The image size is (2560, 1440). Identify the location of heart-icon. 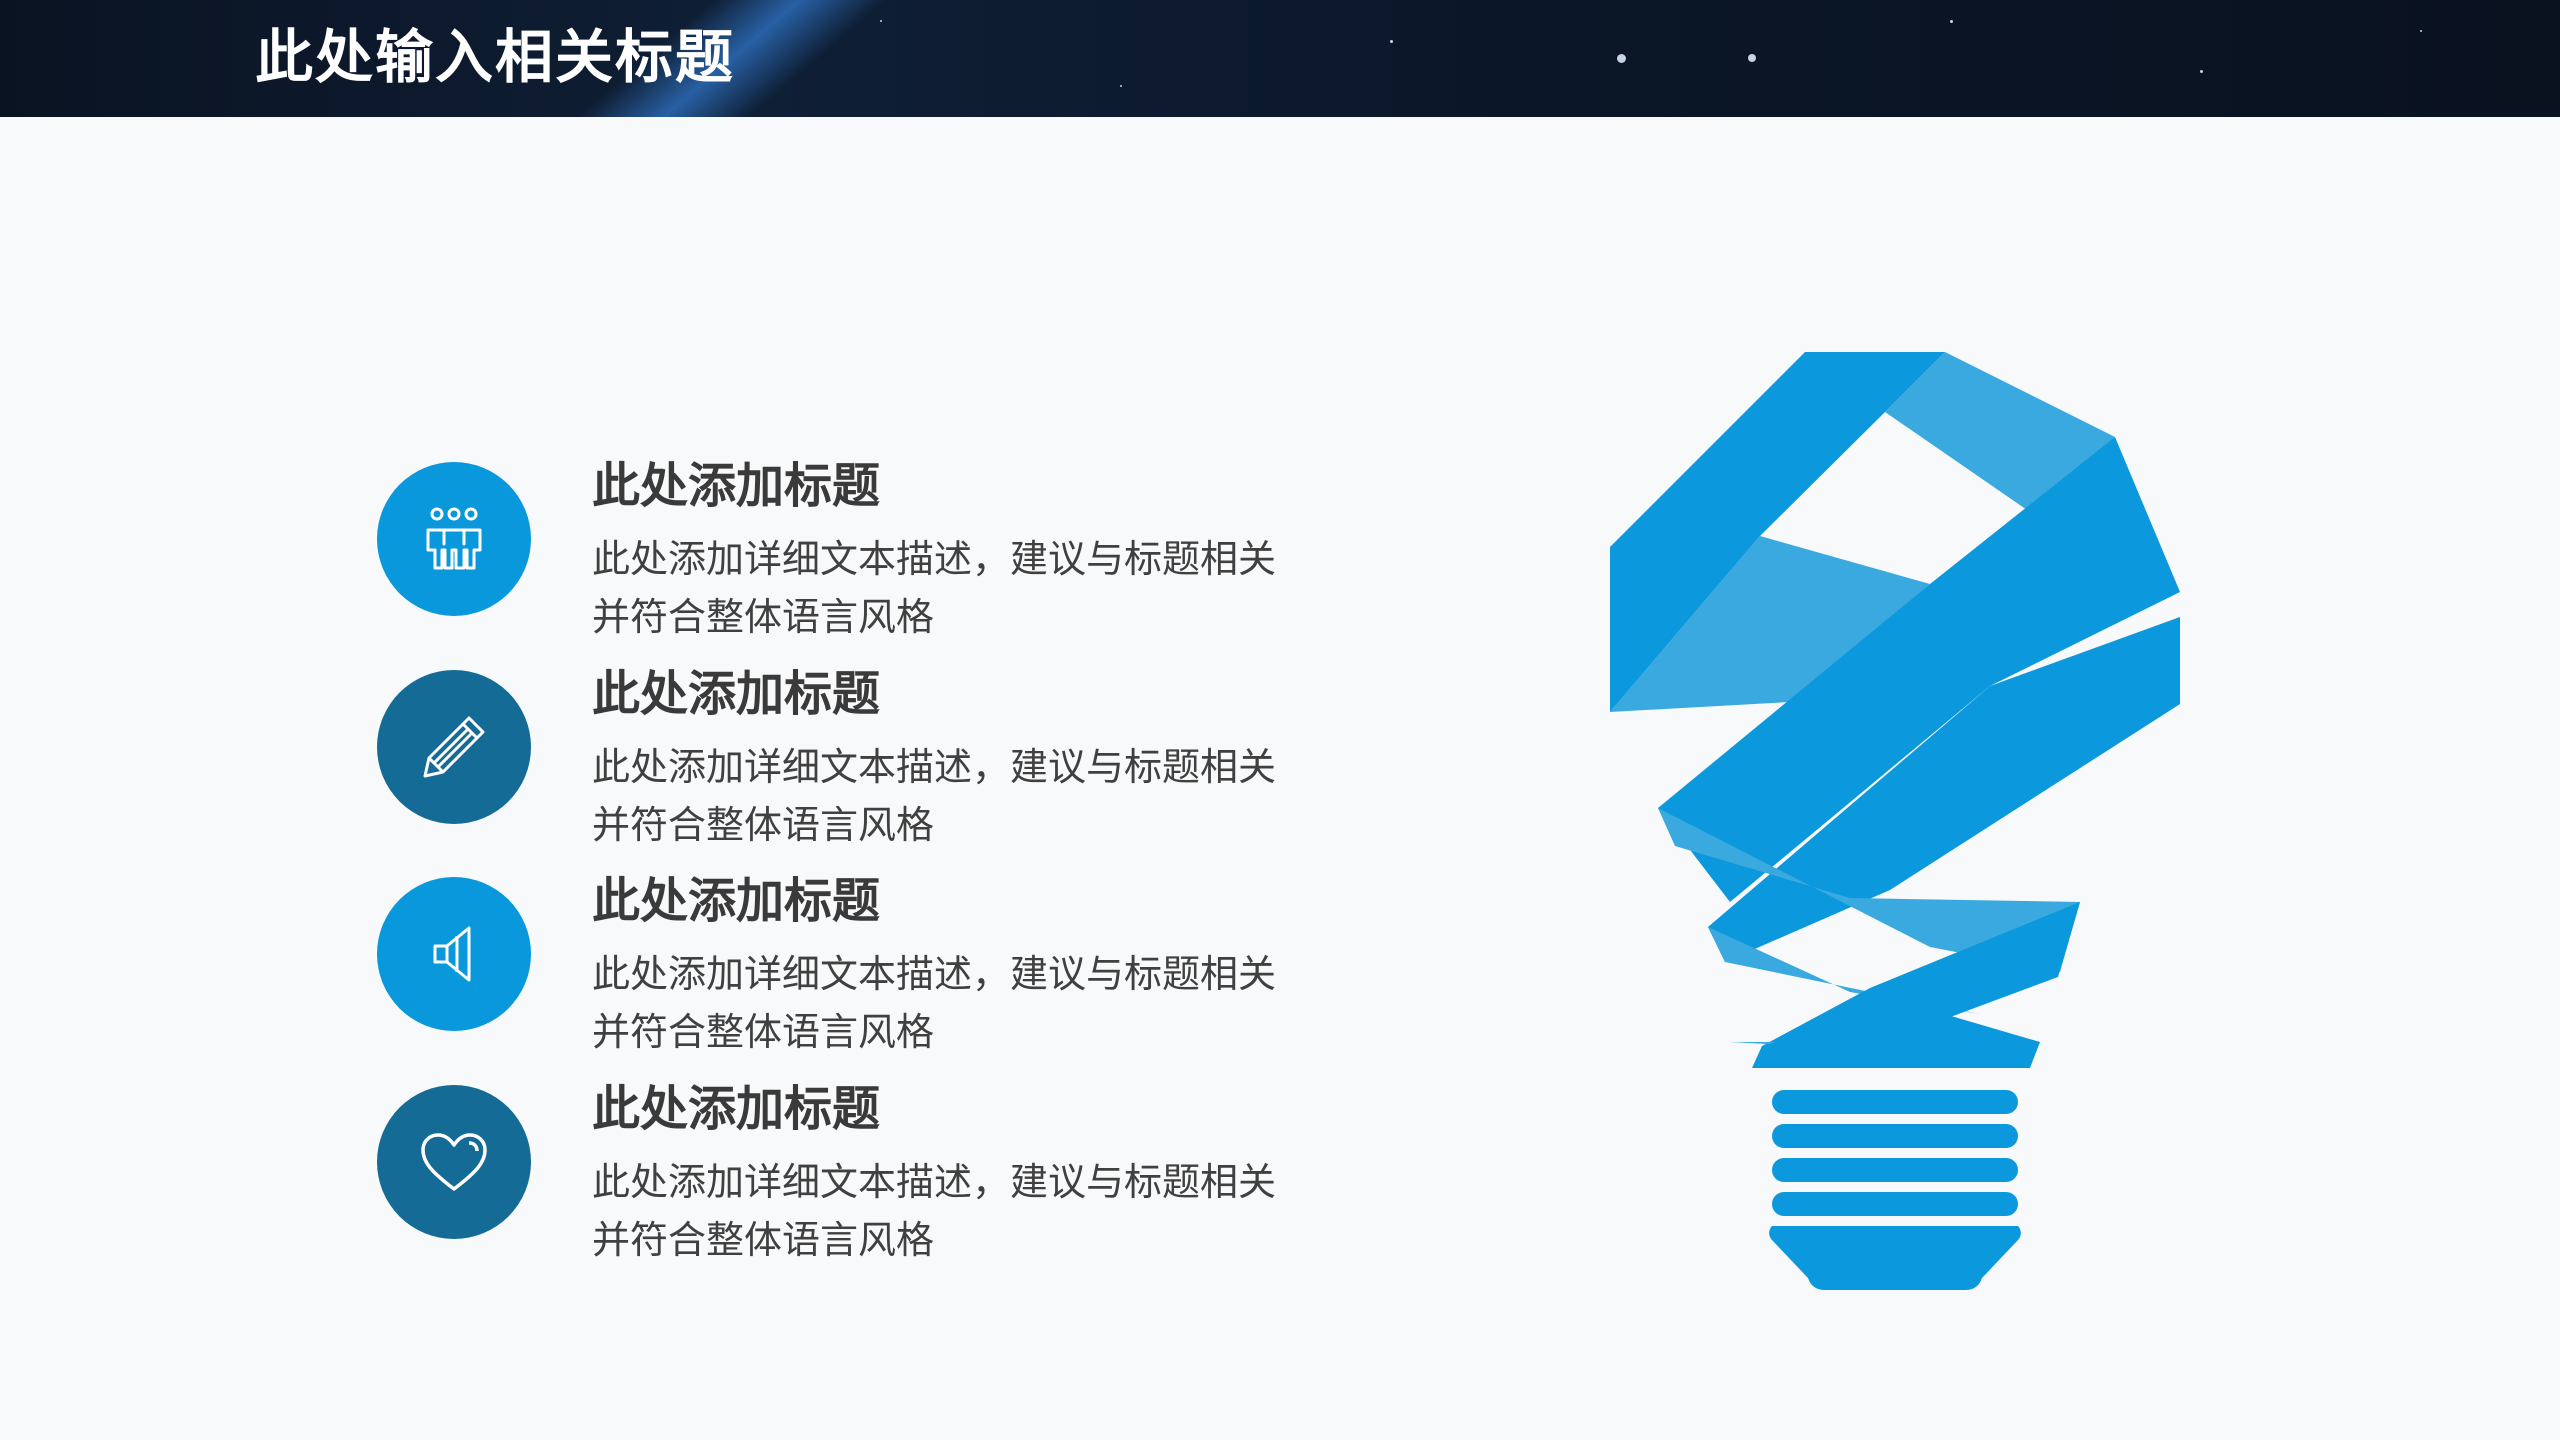
(454, 1162).